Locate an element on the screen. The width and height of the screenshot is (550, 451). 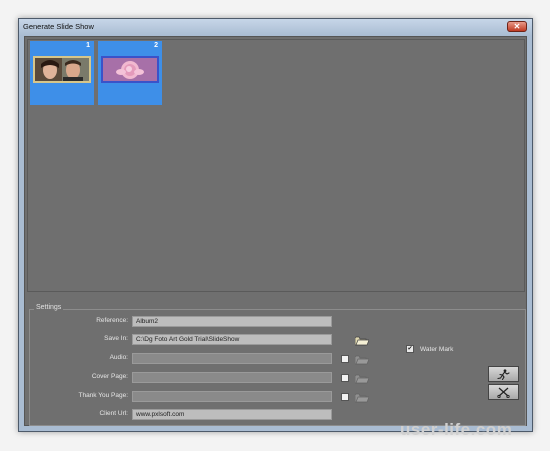
thank-you-page-browse-button is located at coordinates (362, 399).